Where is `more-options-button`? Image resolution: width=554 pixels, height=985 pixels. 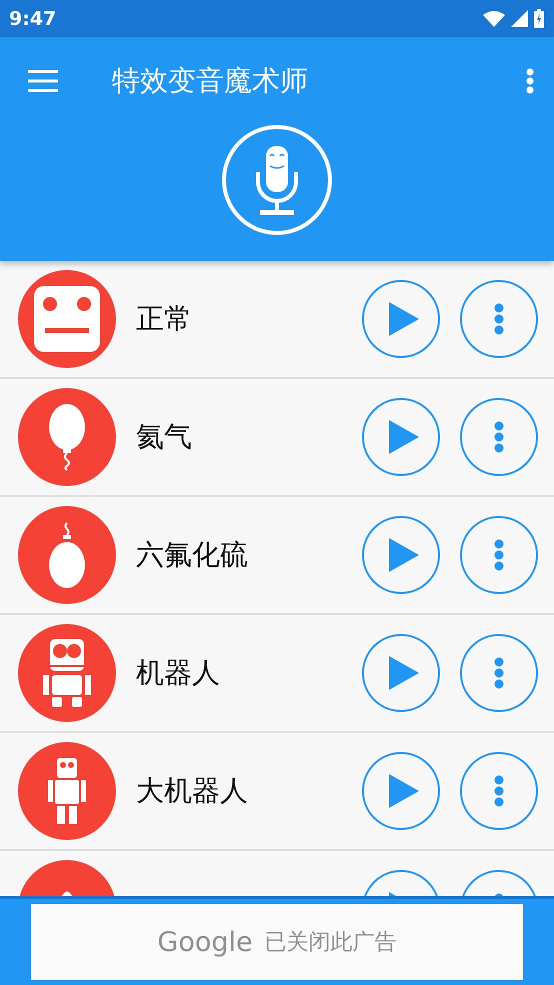
more-options-button is located at coordinates (530, 81).